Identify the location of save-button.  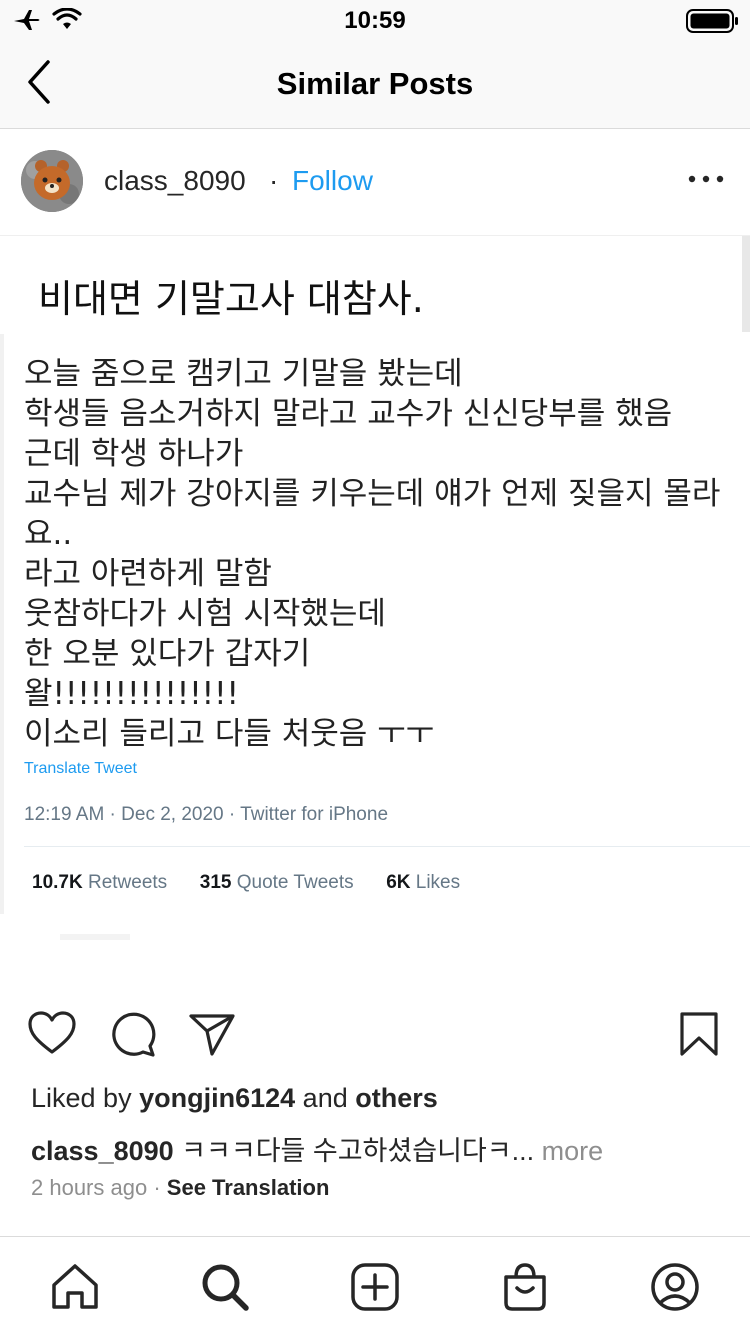
(700, 1034).